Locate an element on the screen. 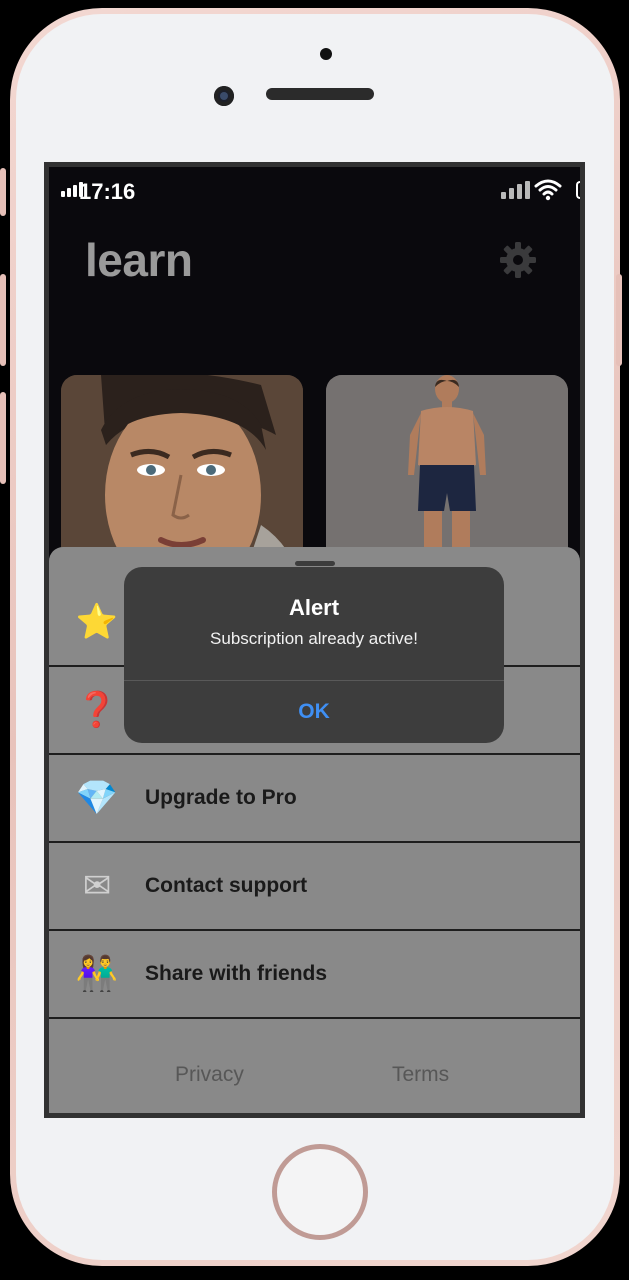 The width and height of the screenshot is (629, 1280). front-camera is located at coordinates (224, 96).